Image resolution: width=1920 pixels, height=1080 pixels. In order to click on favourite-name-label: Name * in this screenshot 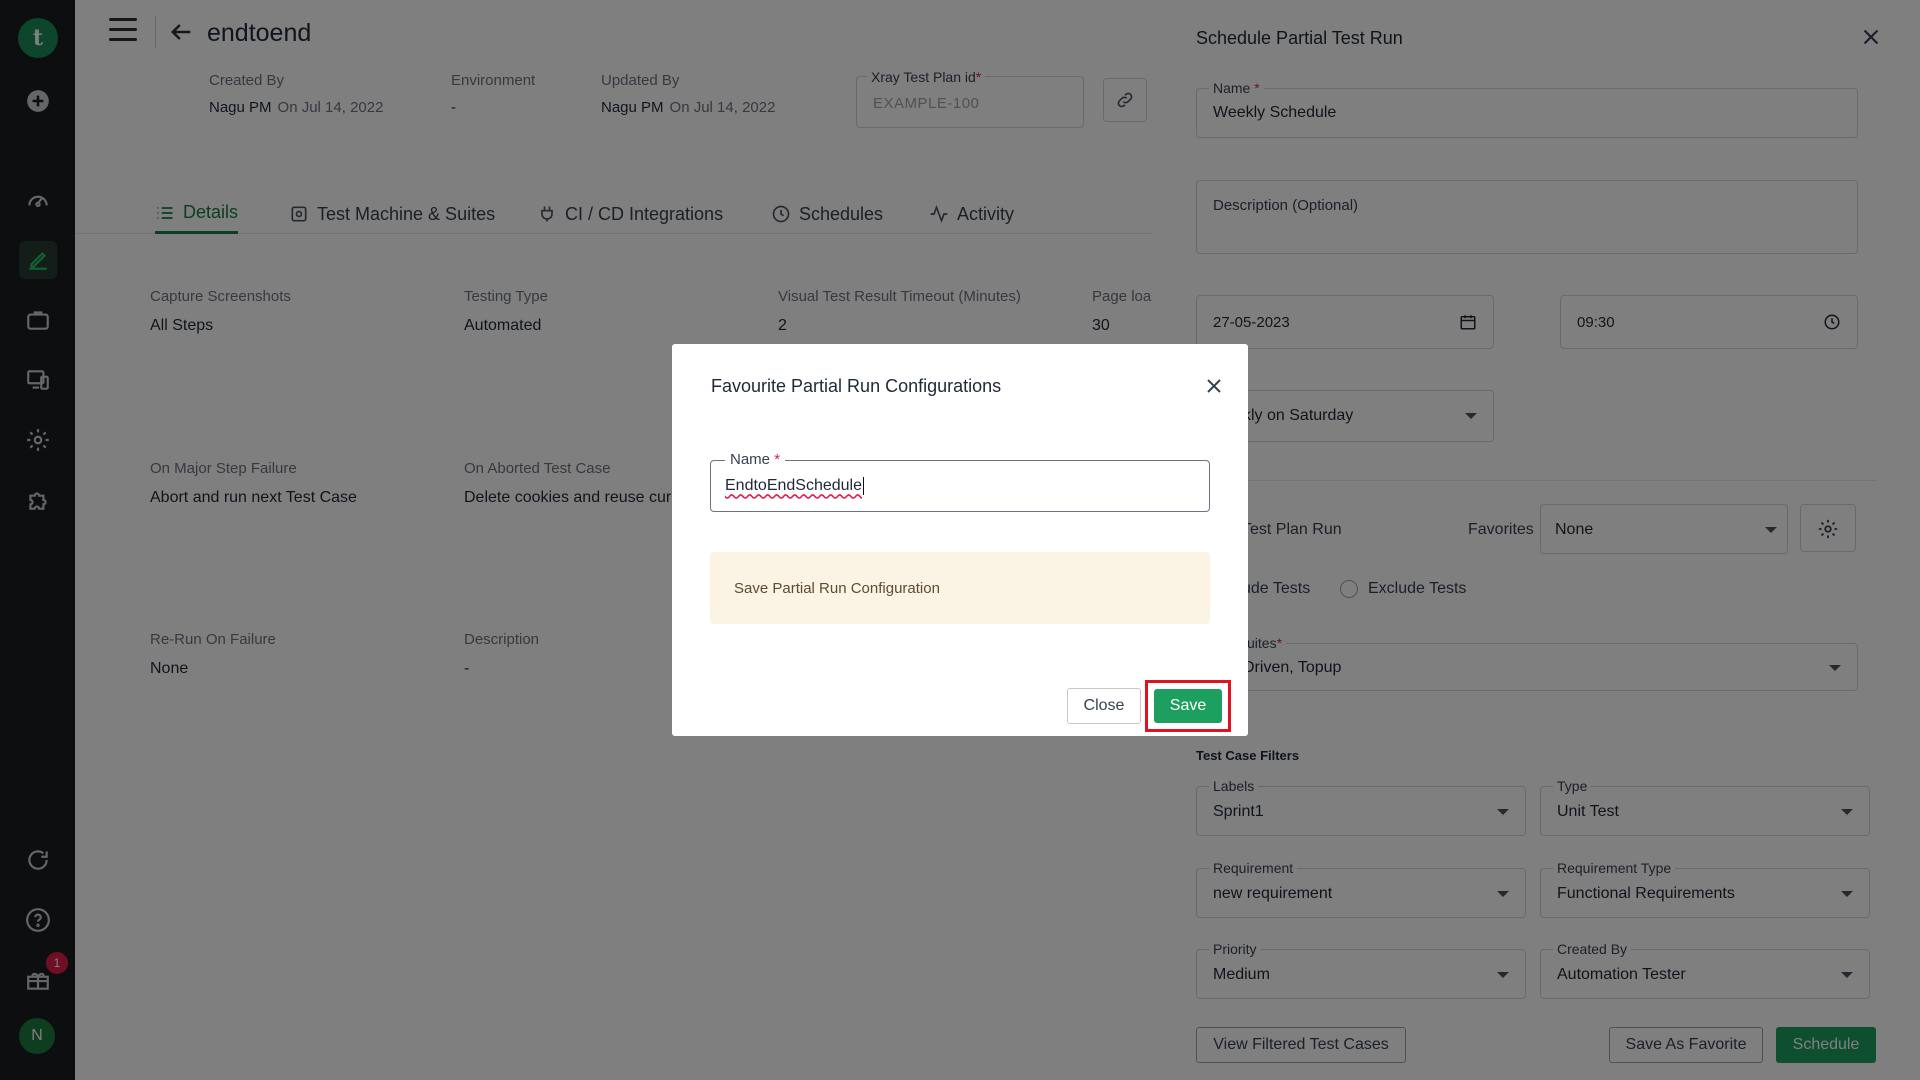, I will do `click(755, 459)`.